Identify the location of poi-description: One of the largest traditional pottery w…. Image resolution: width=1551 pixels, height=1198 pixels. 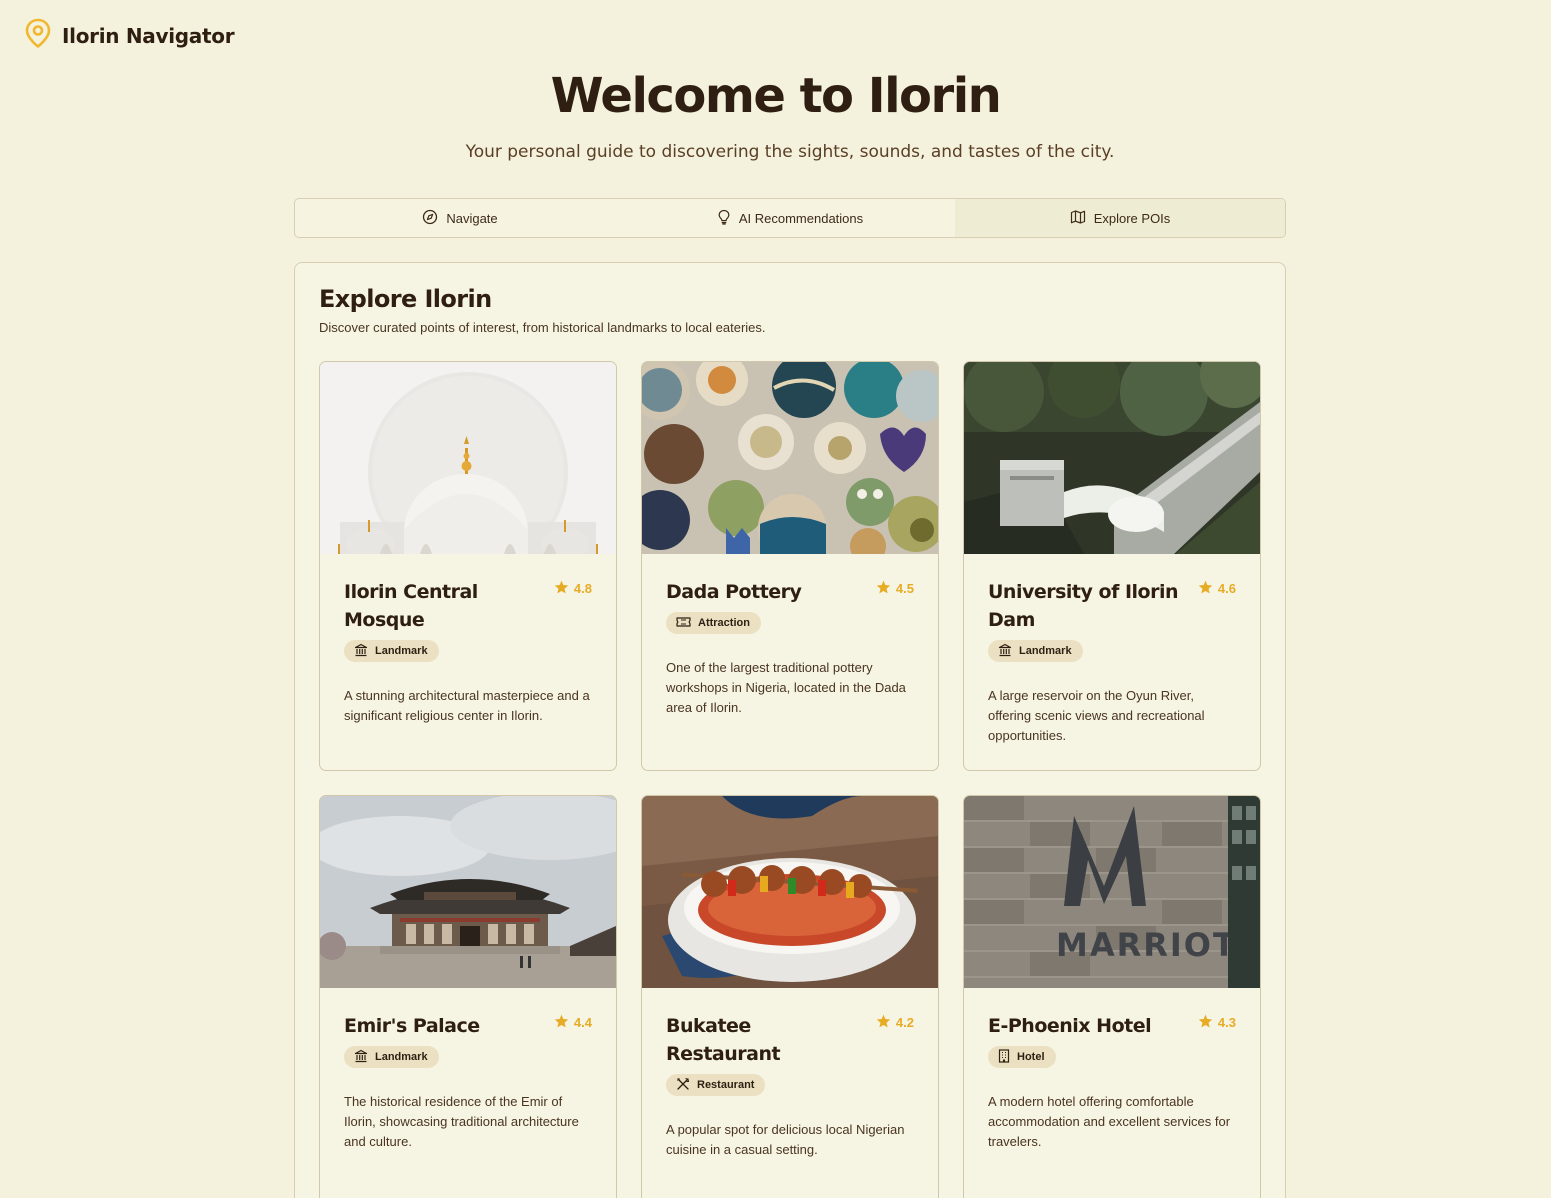
(786, 687).